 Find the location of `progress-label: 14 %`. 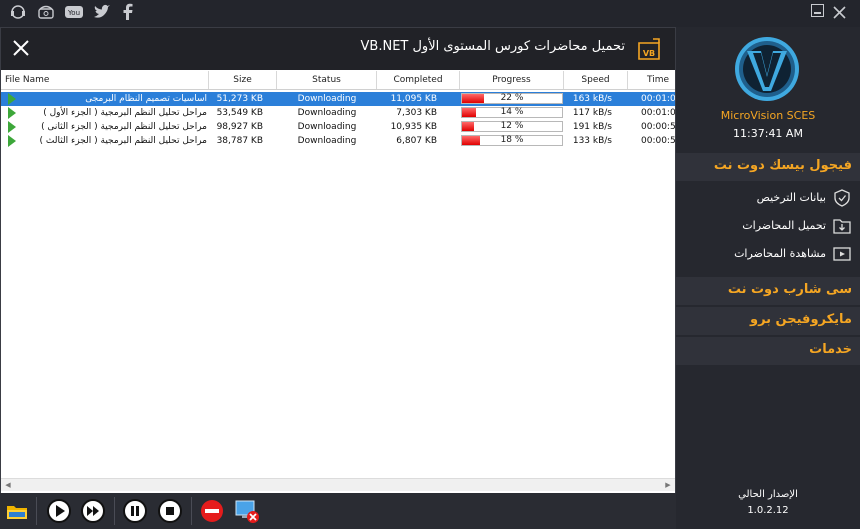

progress-label: 14 % is located at coordinates (512, 112).